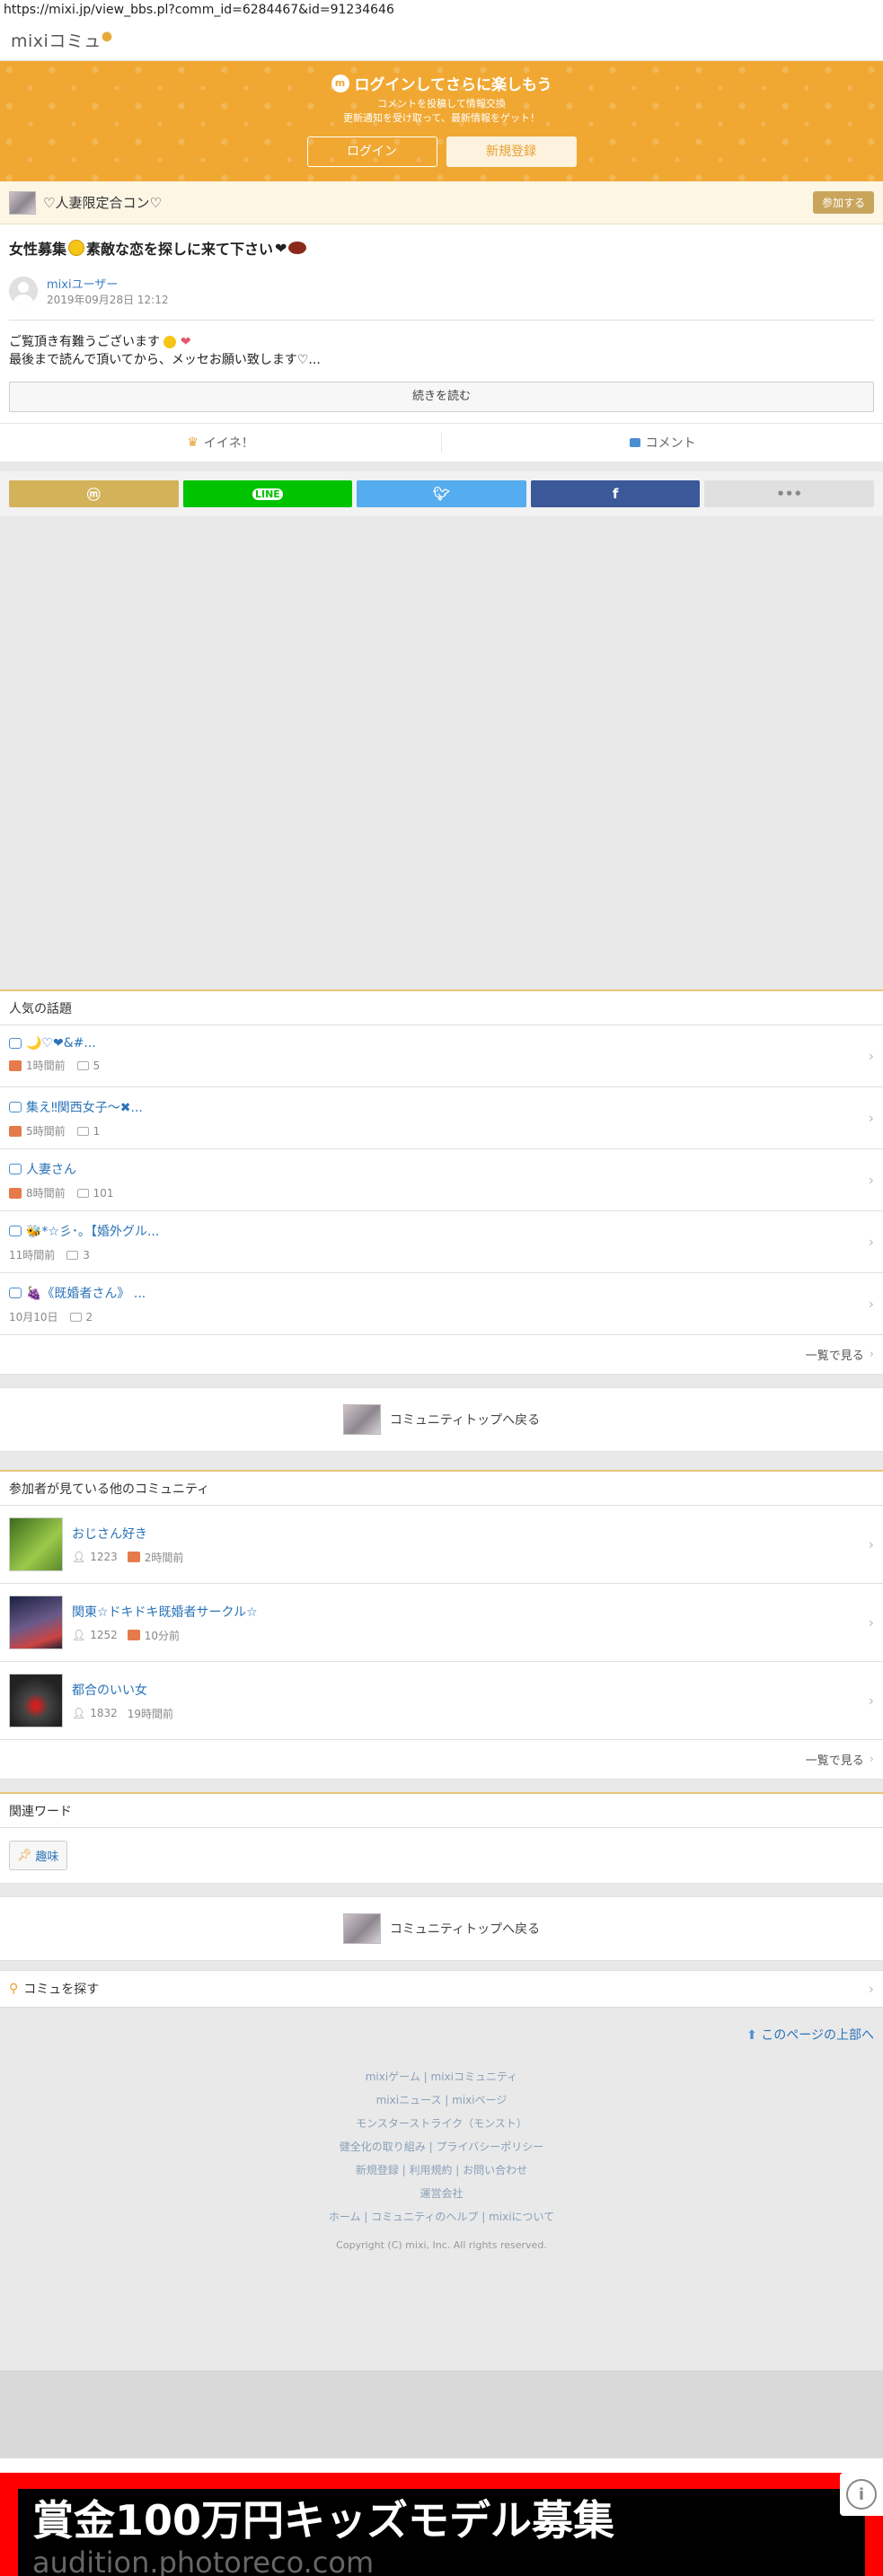 This screenshot has height=2576, width=883. What do you see at coordinates (340, 83) in the screenshot?
I see `mixi-bubble-icon: m` at bounding box center [340, 83].